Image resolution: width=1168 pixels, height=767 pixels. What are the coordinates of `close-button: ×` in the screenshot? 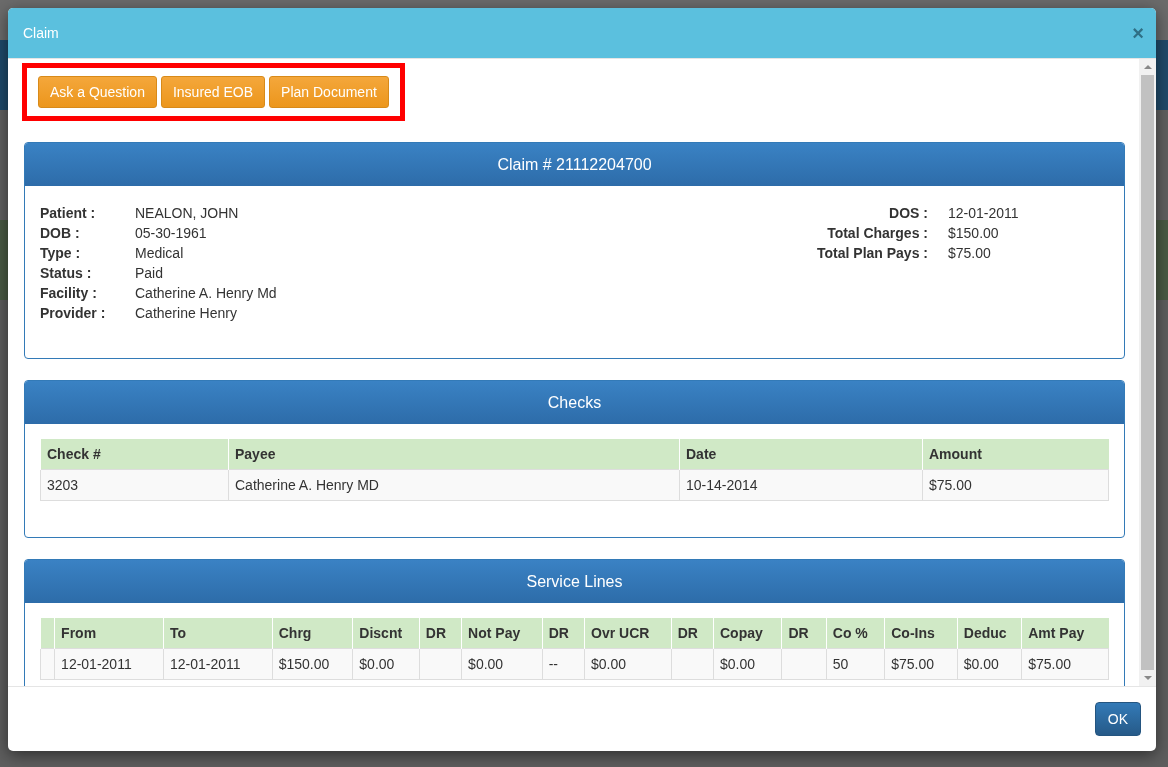 It's located at (1138, 33).